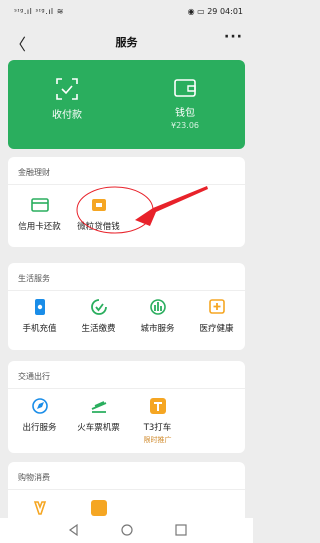  I want to click on t3-taxi-label: T3打车, so click(157, 428).